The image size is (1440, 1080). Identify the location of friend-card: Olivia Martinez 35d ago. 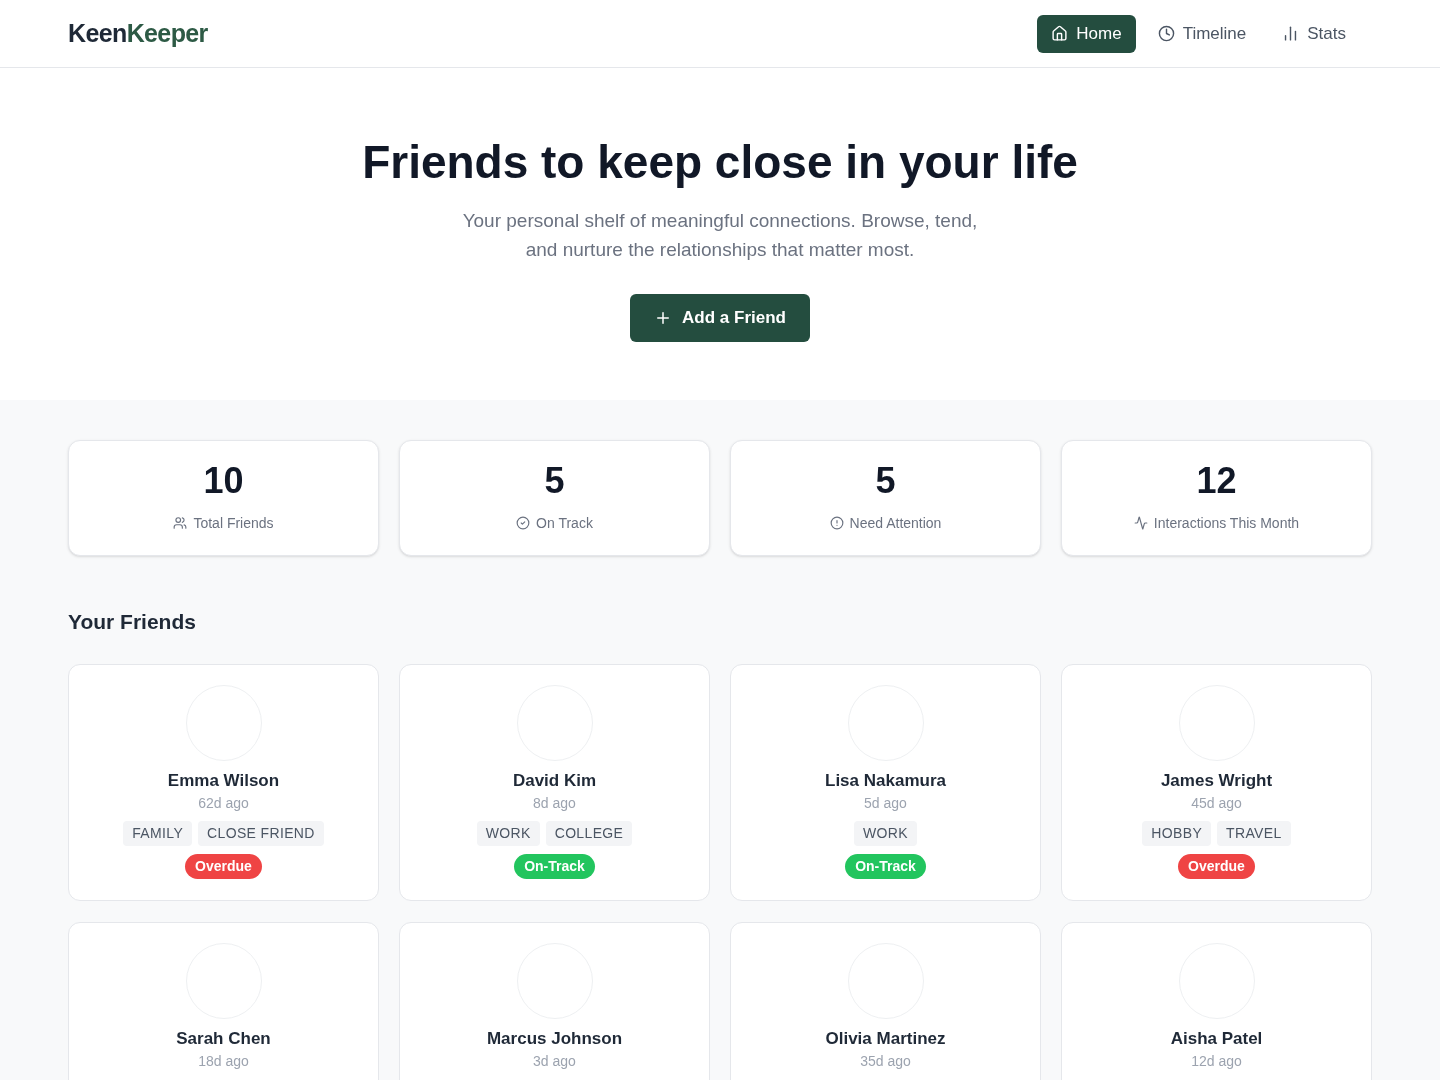
(885, 1000).